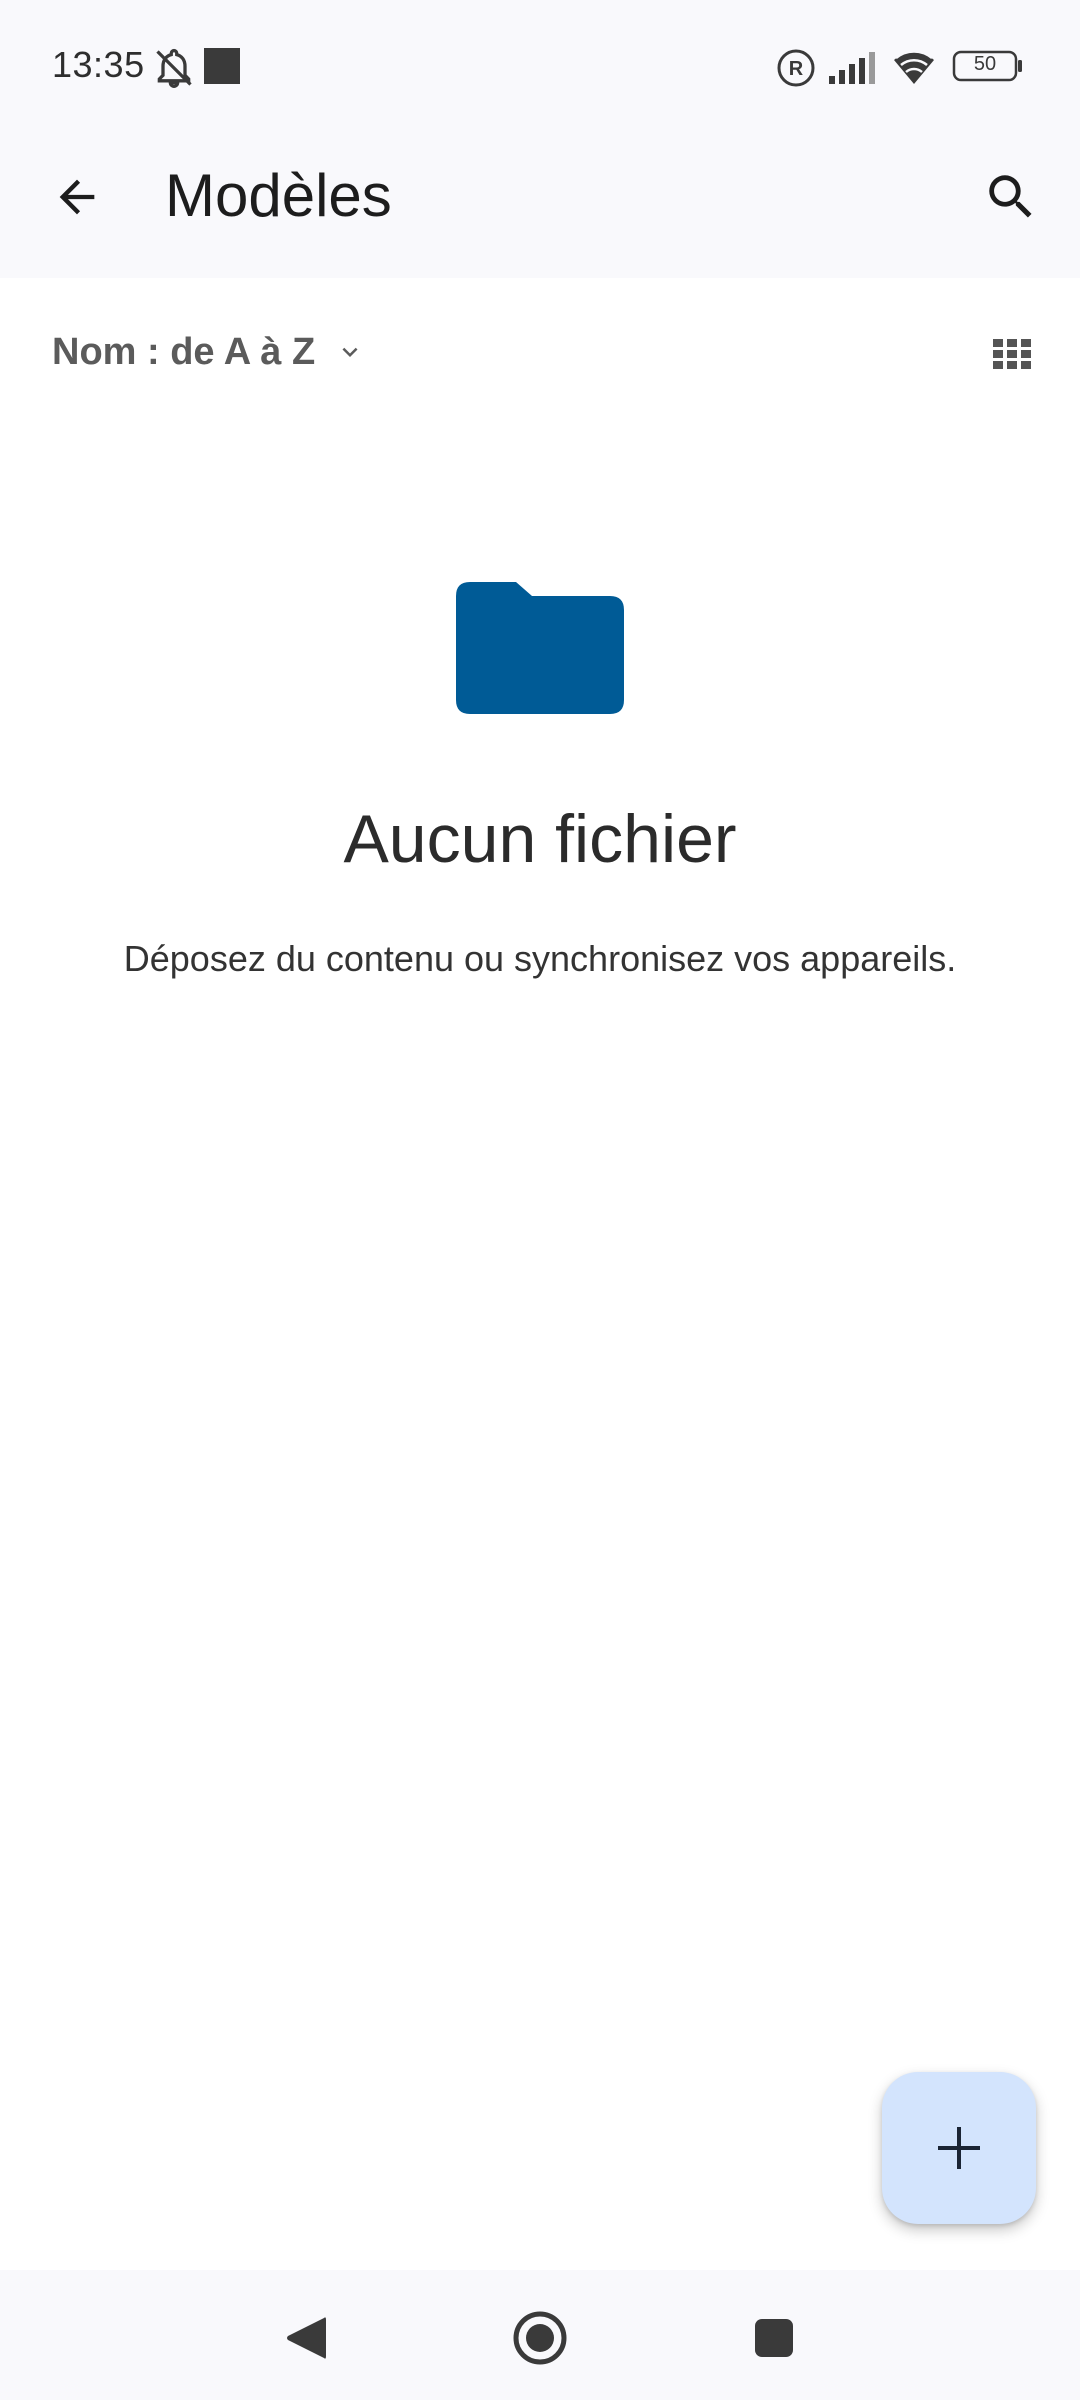 This screenshot has width=1080, height=2400. I want to click on app-bar: Modèles, so click(540, 206).